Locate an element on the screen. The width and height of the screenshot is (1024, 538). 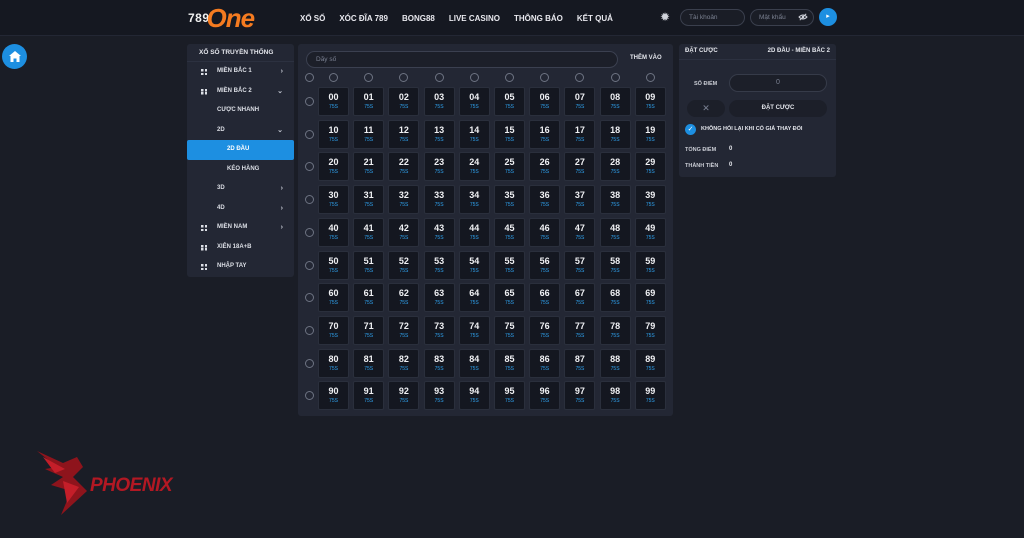
number-cell: 33 75S is located at coordinates (439, 200).